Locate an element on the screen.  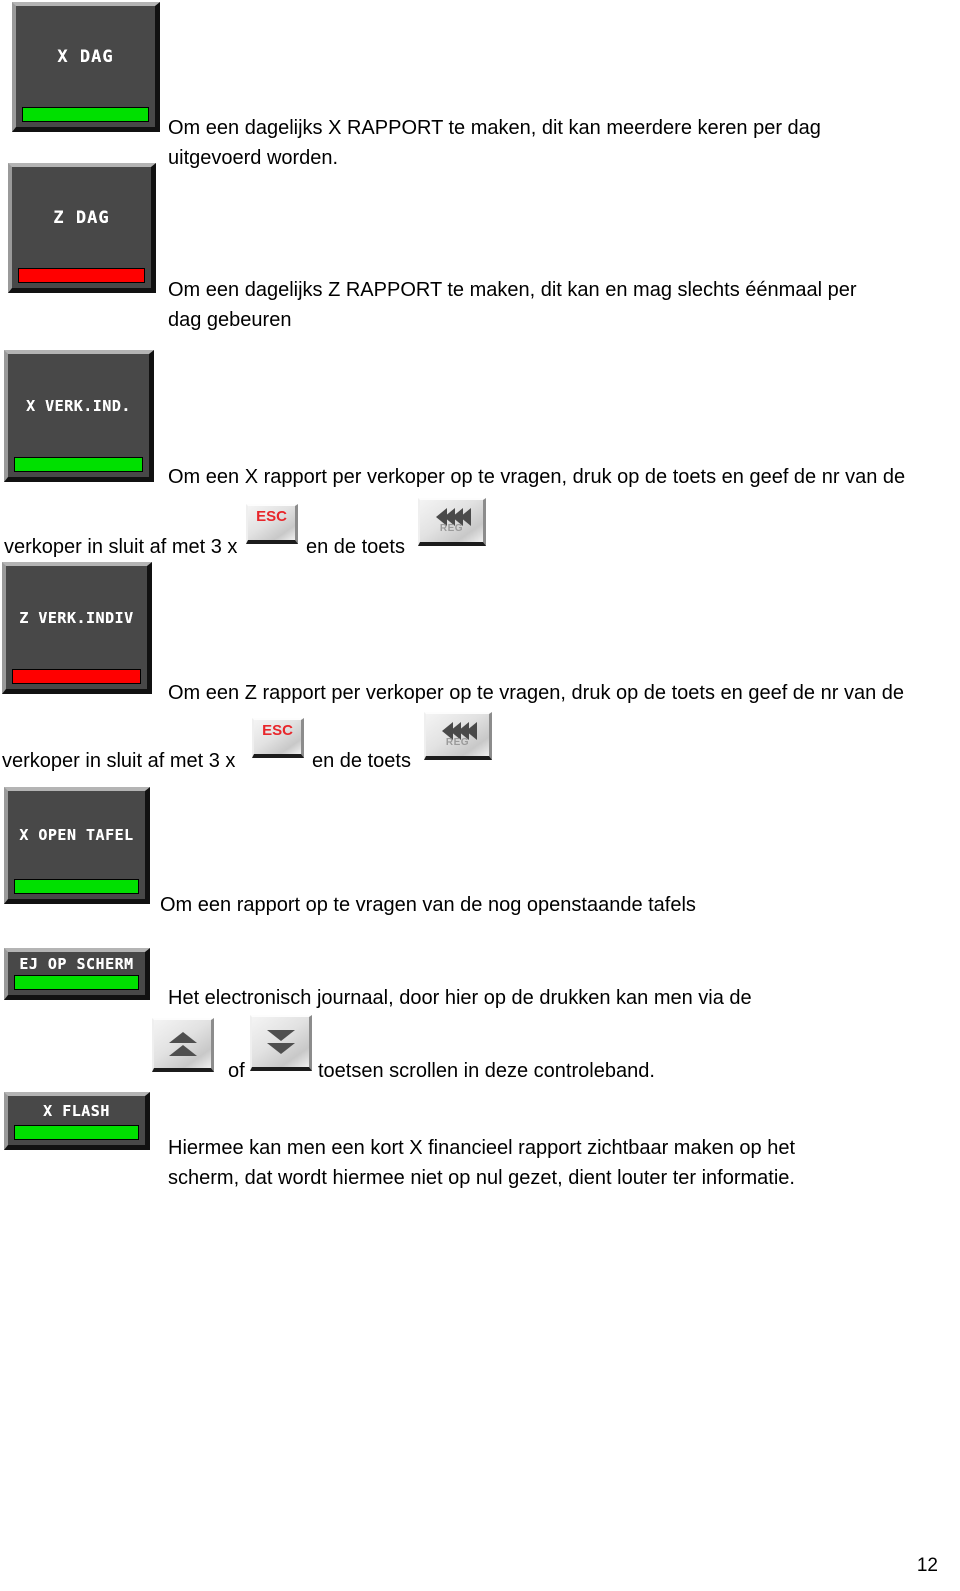
pos-key-x-verk-ind: X VERK.IND. is located at coordinates (79, 416).